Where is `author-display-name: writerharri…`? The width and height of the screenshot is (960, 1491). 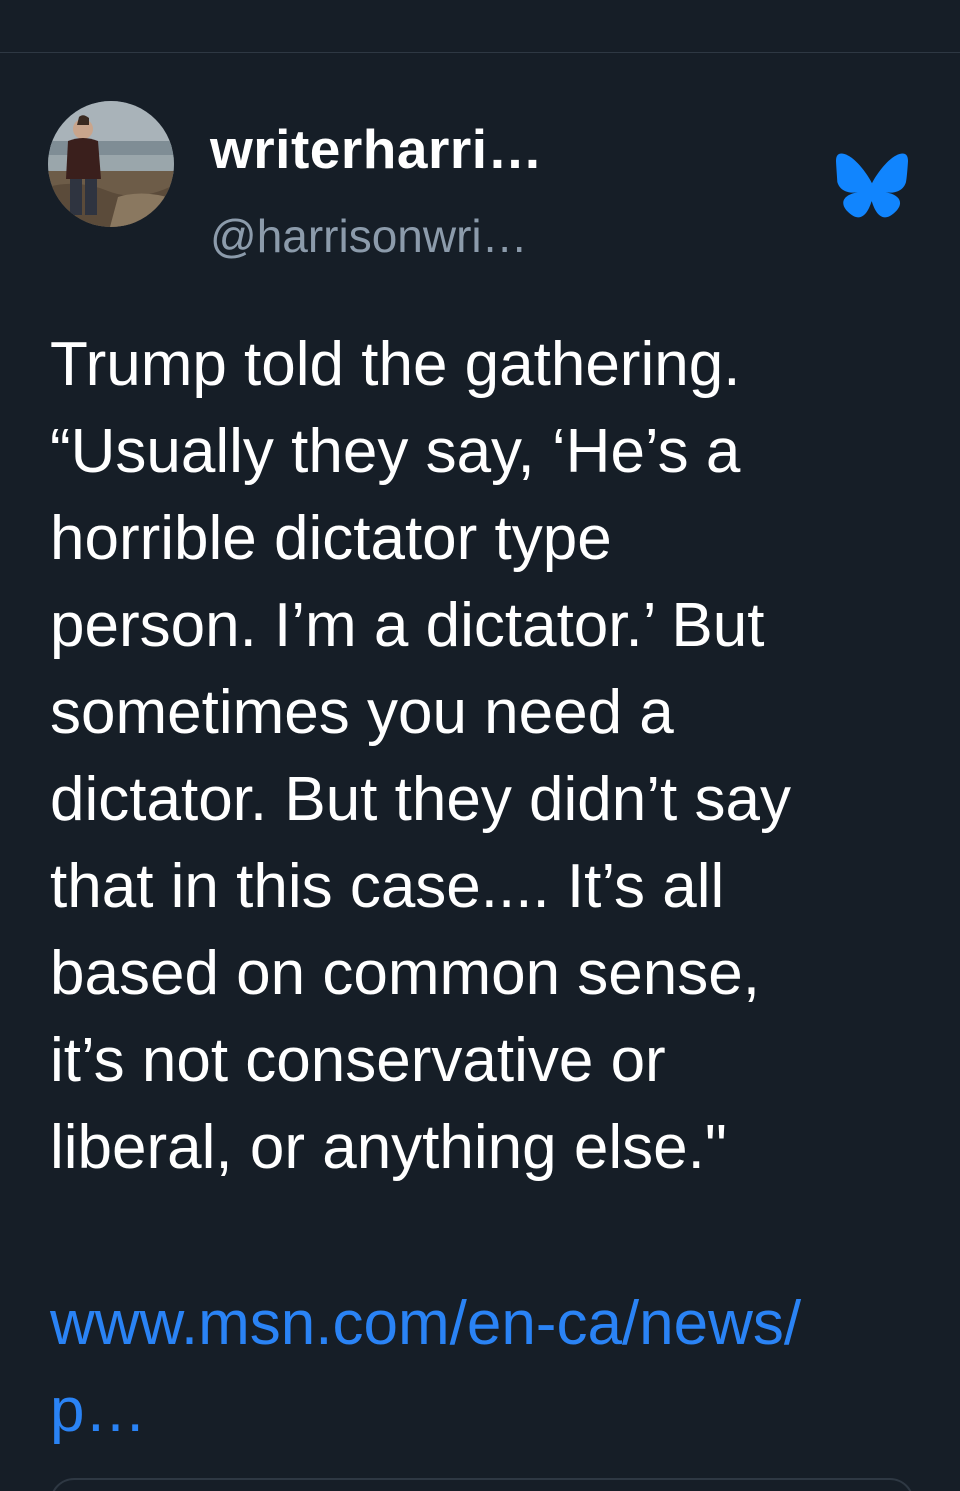
author-display-name: writerharri… is located at coordinates (376, 149).